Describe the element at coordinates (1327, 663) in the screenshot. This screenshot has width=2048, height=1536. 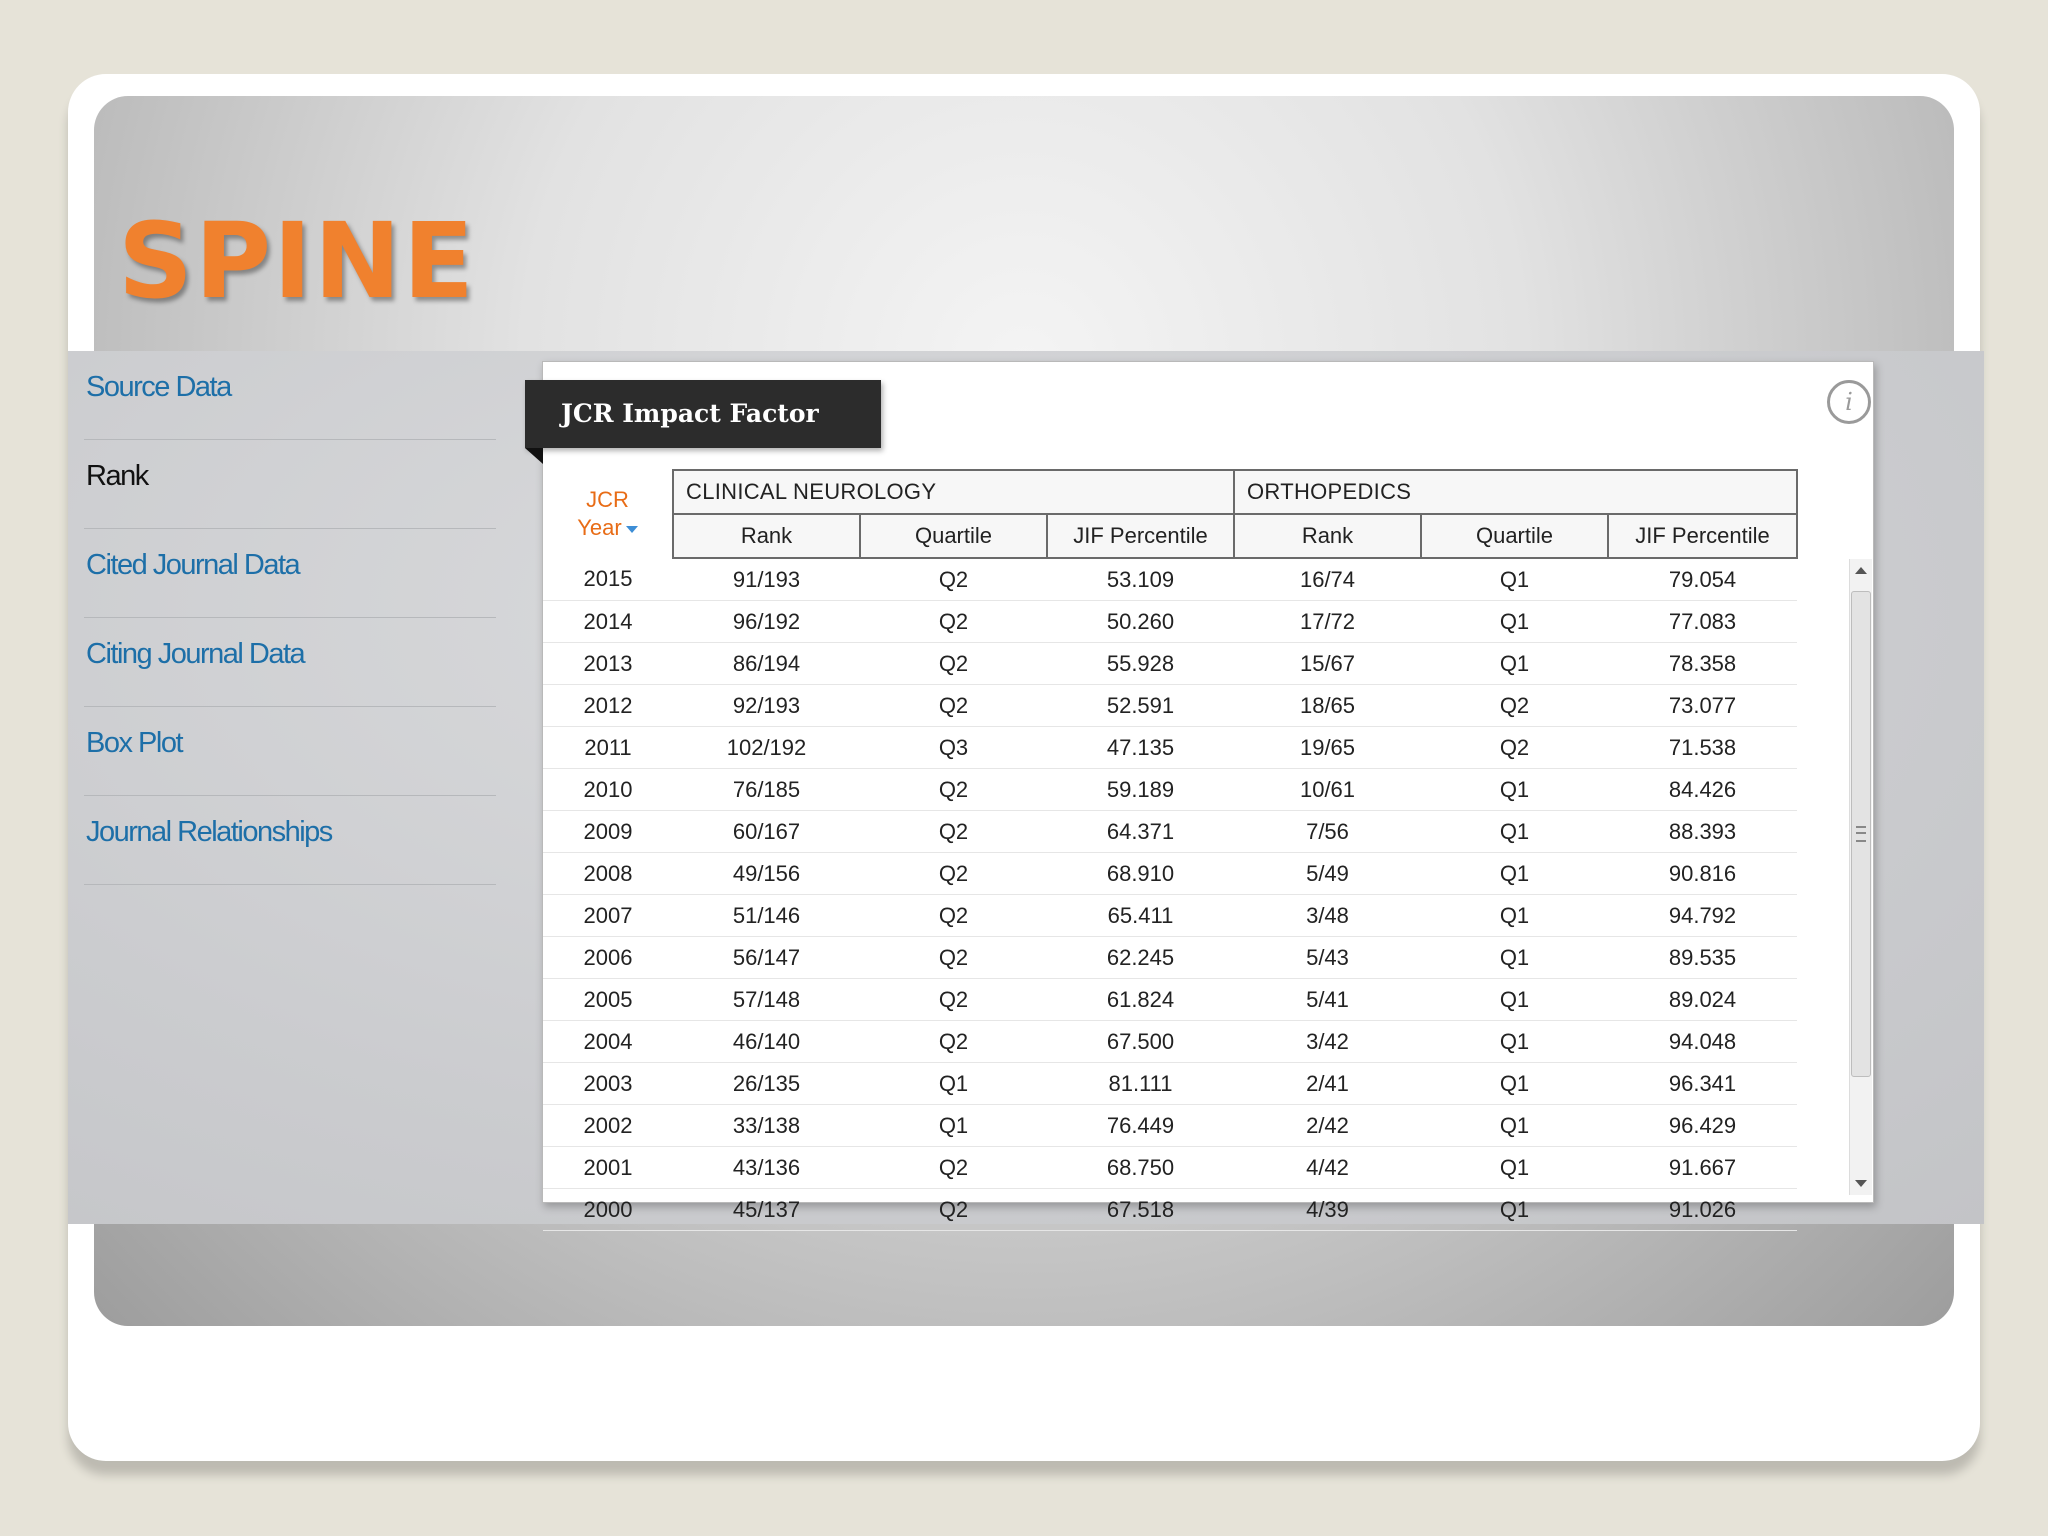
I see `ortho-rank-cell: 15/67` at that location.